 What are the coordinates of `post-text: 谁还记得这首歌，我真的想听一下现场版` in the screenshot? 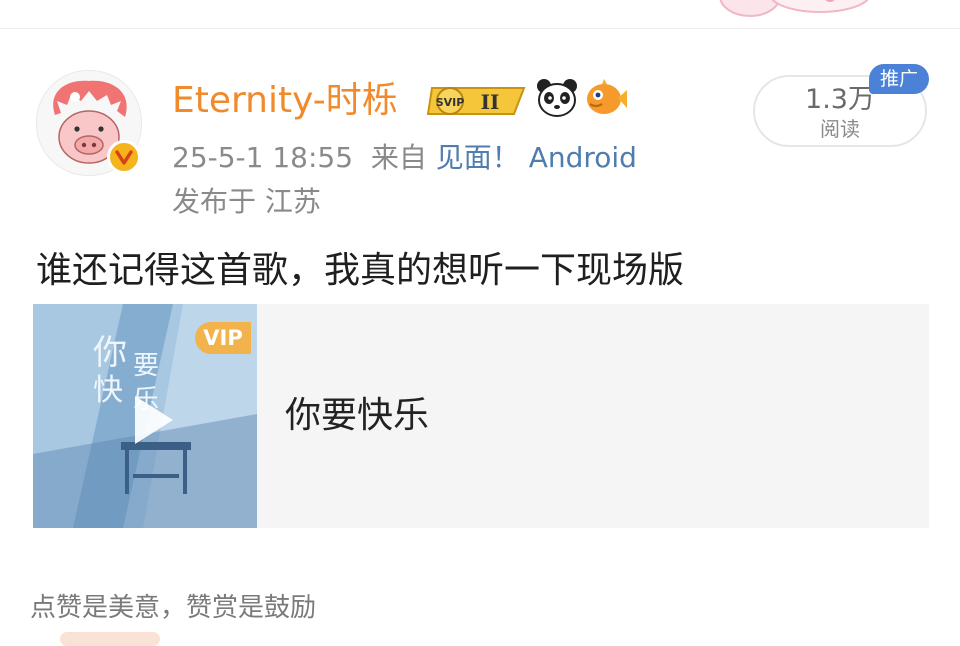 It's located at (360, 270).